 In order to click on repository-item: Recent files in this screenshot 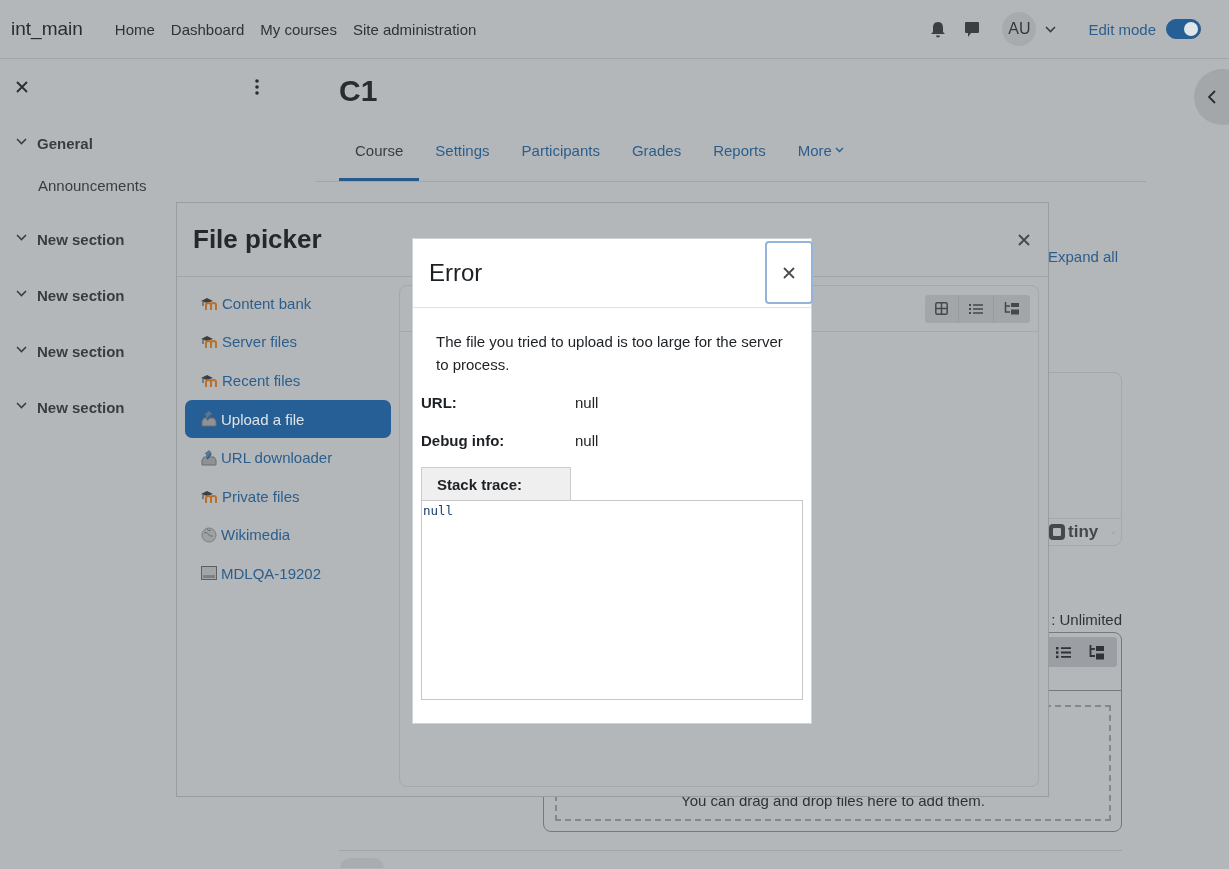, I will do `click(288, 380)`.